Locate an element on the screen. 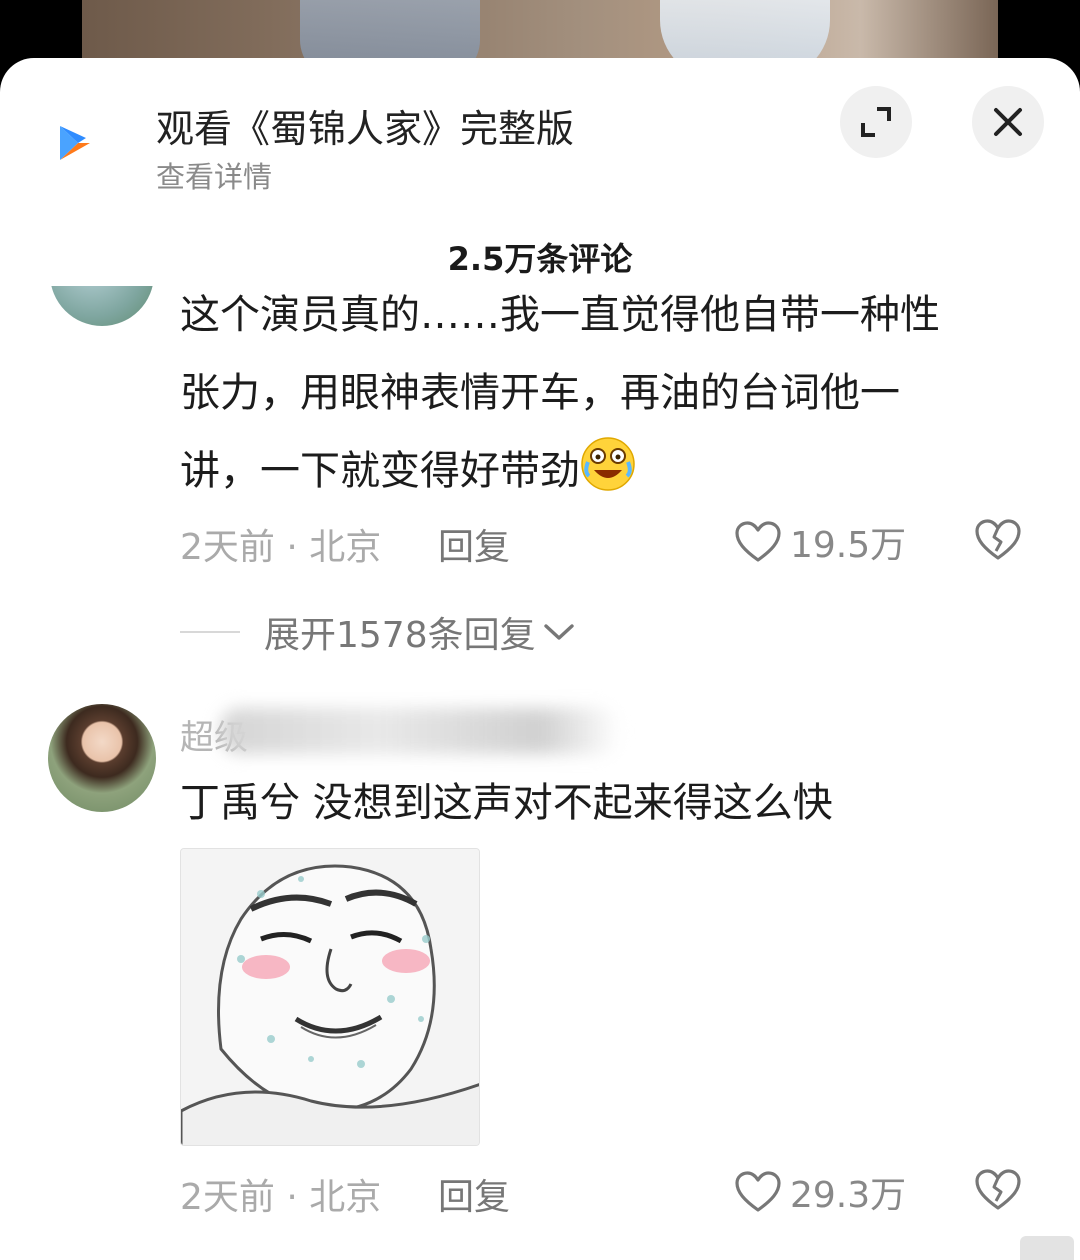 The width and height of the screenshot is (1080, 1260). close-button is located at coordinates (1008, 122).